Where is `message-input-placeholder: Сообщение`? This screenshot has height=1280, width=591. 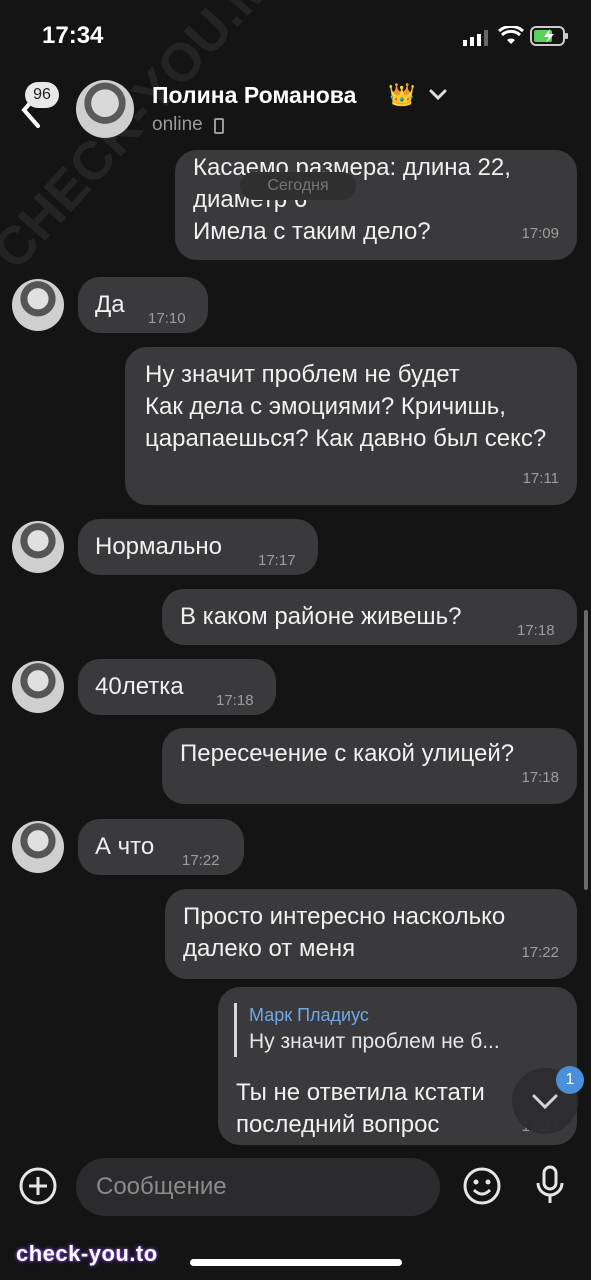 message-input-placeholder: Сообщение is located at coordinates (161, 1186).